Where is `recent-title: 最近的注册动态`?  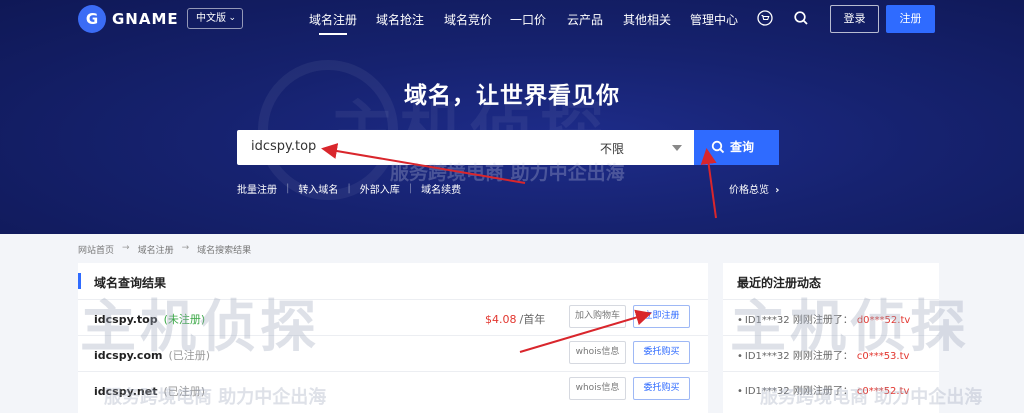 recent-title: 最近的注册动态 is located at coordinates (779, 283).